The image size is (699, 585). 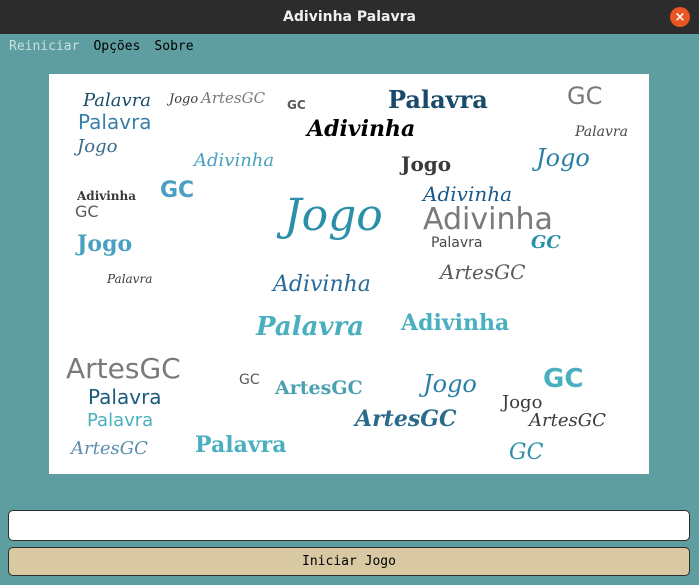 I want to click on window-title: Adivinha Palavra, so click(x=349, y=17).